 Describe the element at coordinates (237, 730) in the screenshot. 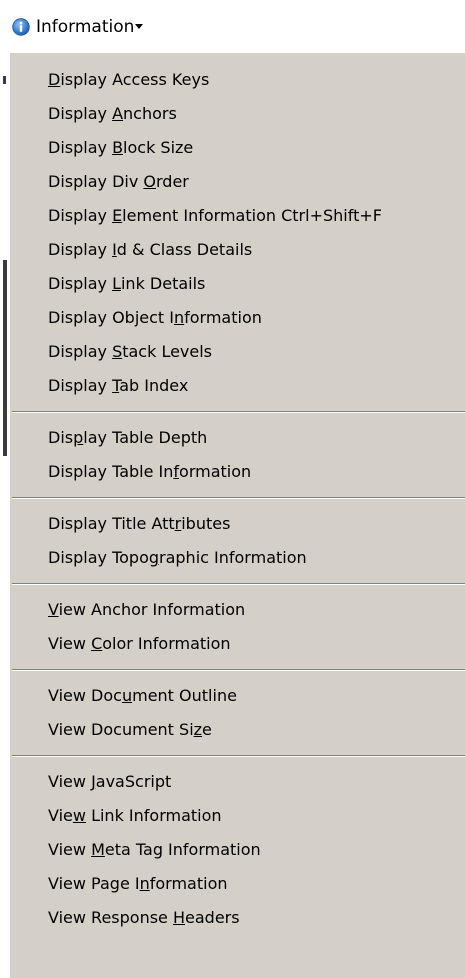

I see `menu-item: View Document Size` at that location.